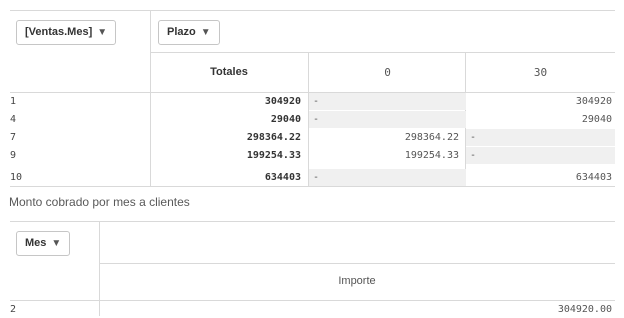  Describe the element at coordinates (282, 101) in the screenshot. I see `row-total: 304920` at that location.